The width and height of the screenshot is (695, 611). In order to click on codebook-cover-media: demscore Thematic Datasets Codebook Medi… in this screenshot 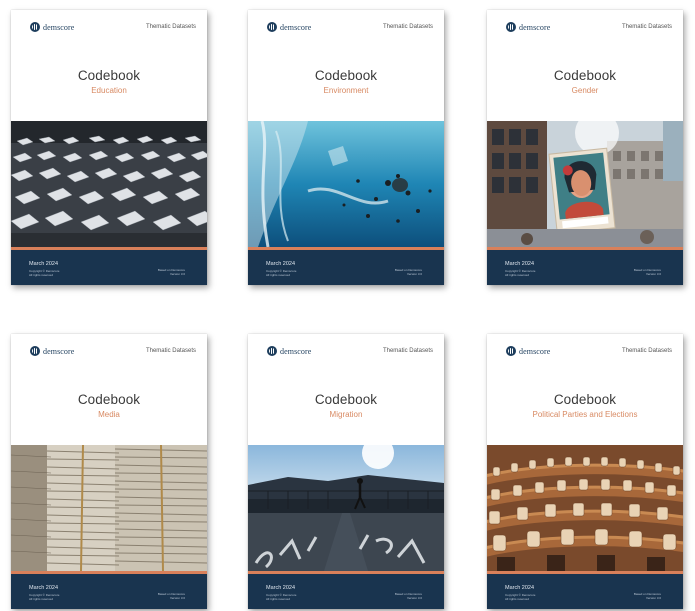, I will do `click(109, 471)`.